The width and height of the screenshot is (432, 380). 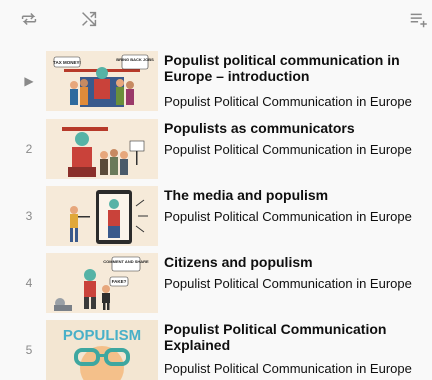 I want to click on video-thumbnail: TAX MONEY! BRING BACK JOBS, so click(x=102, y=81).